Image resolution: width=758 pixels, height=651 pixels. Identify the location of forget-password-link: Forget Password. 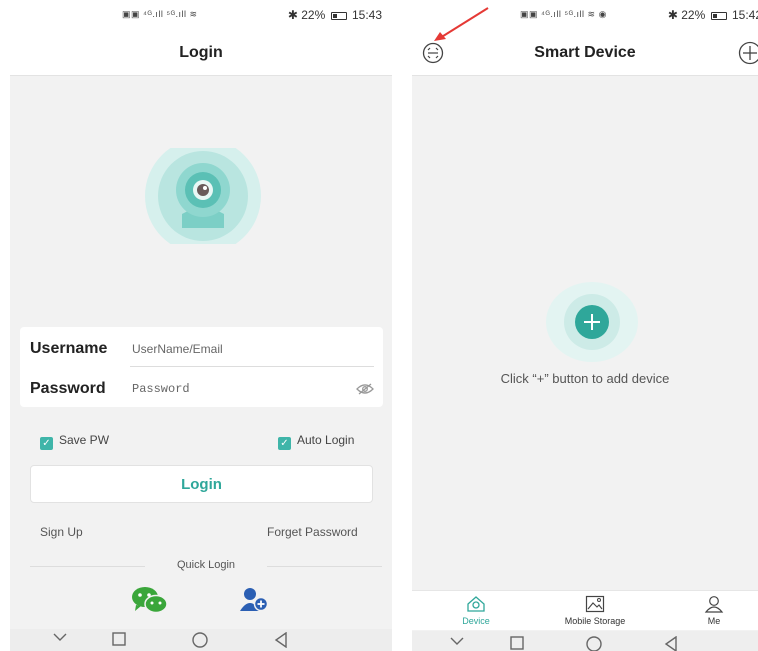
(312, 532).